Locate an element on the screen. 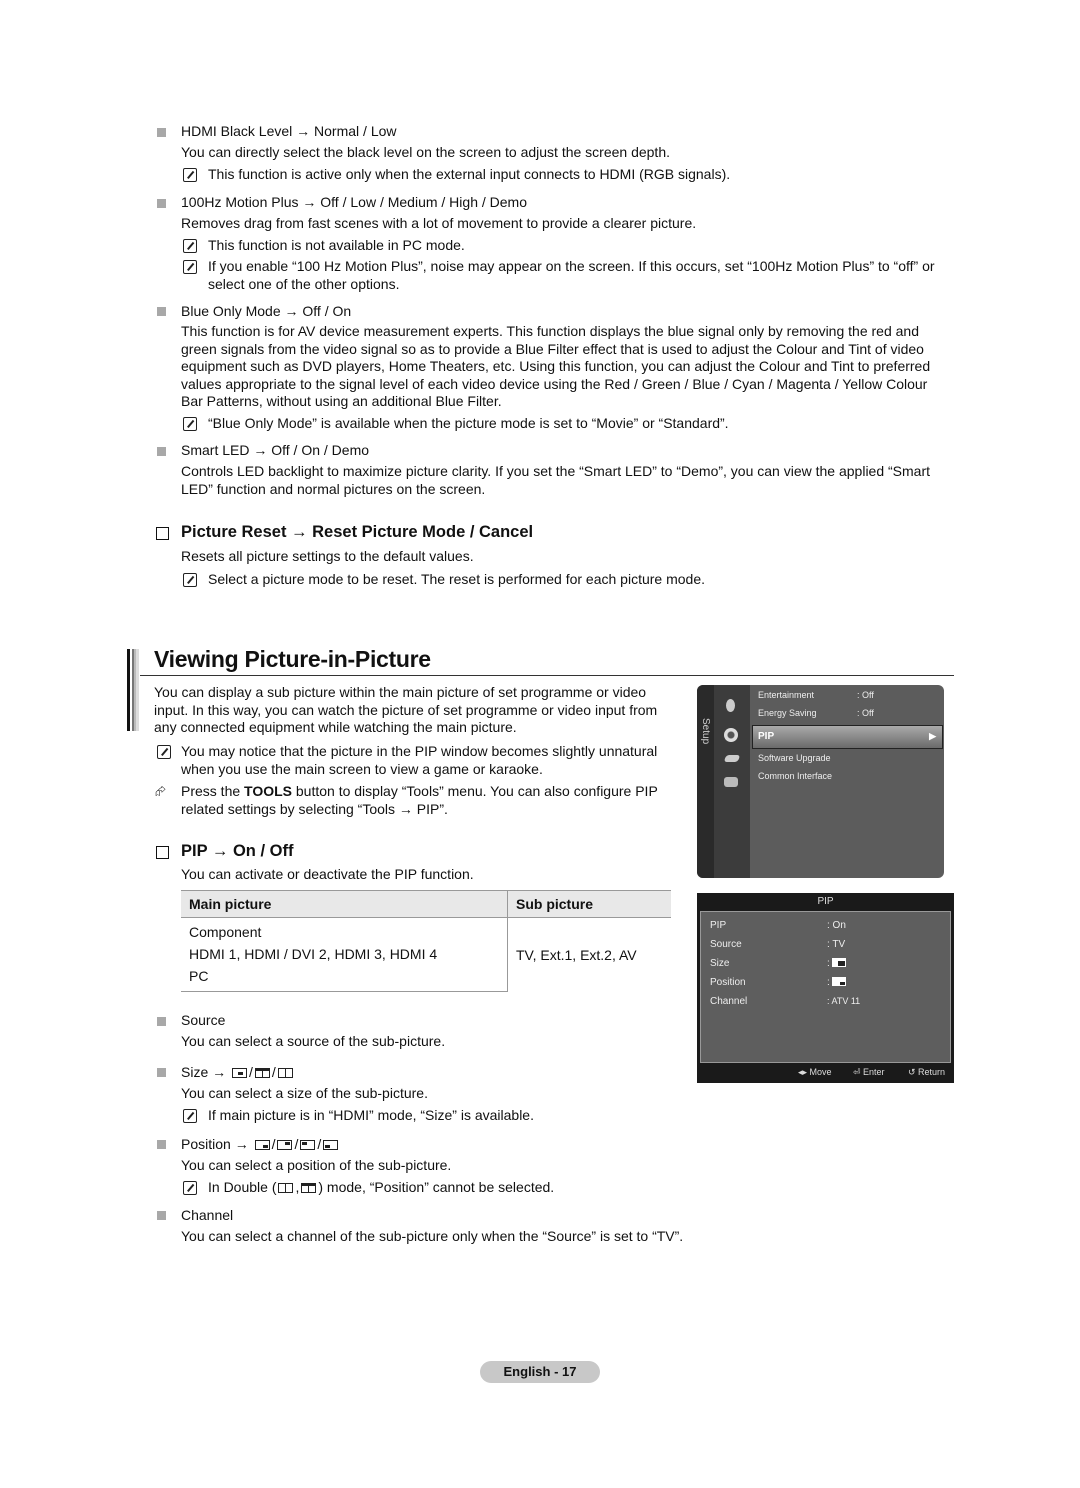 This screenshot has height=1488, width=1080. chevron-right-icon: ▶ is located at coordinates (932, 736).